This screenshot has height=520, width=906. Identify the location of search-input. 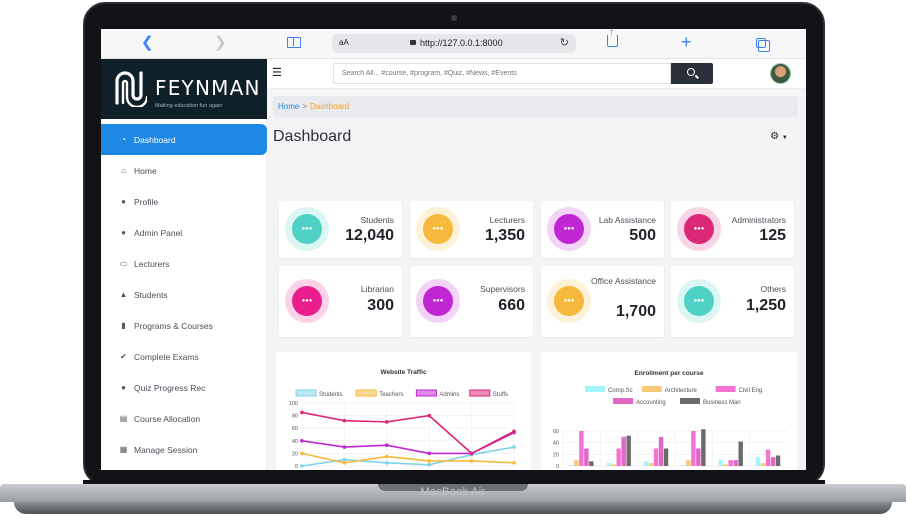
(502, 73).